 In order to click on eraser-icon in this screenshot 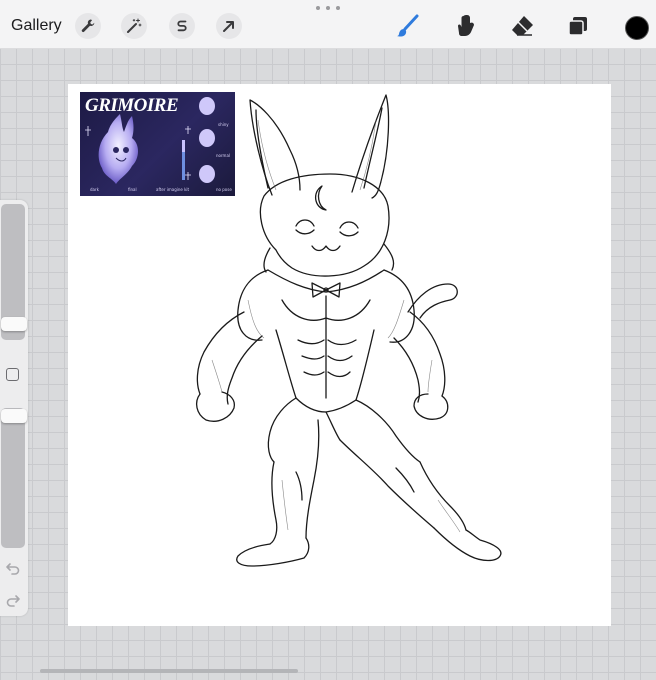, I will do `click(522, 26)`.